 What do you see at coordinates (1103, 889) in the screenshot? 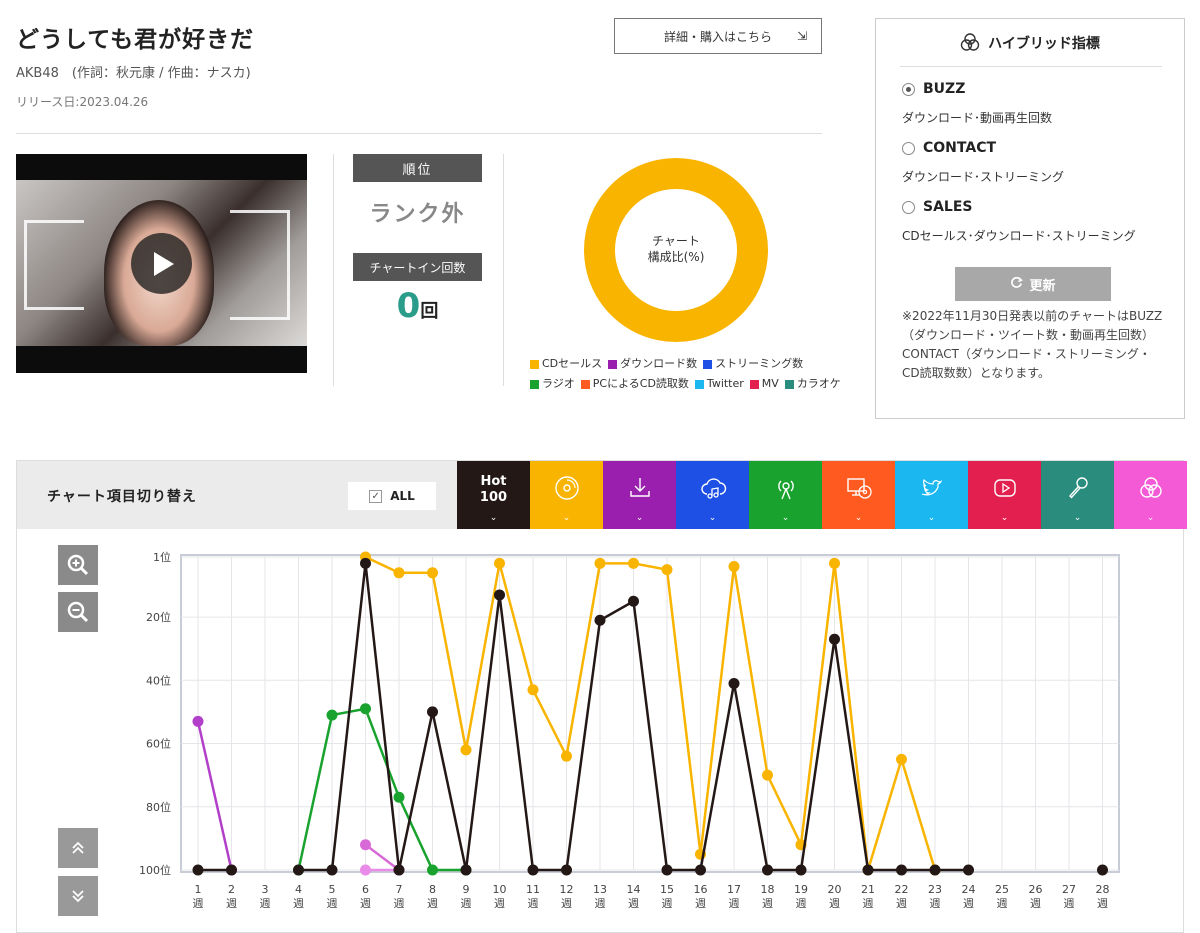
I see `x-tick-label: 28` at bounding box center [1103, 889].